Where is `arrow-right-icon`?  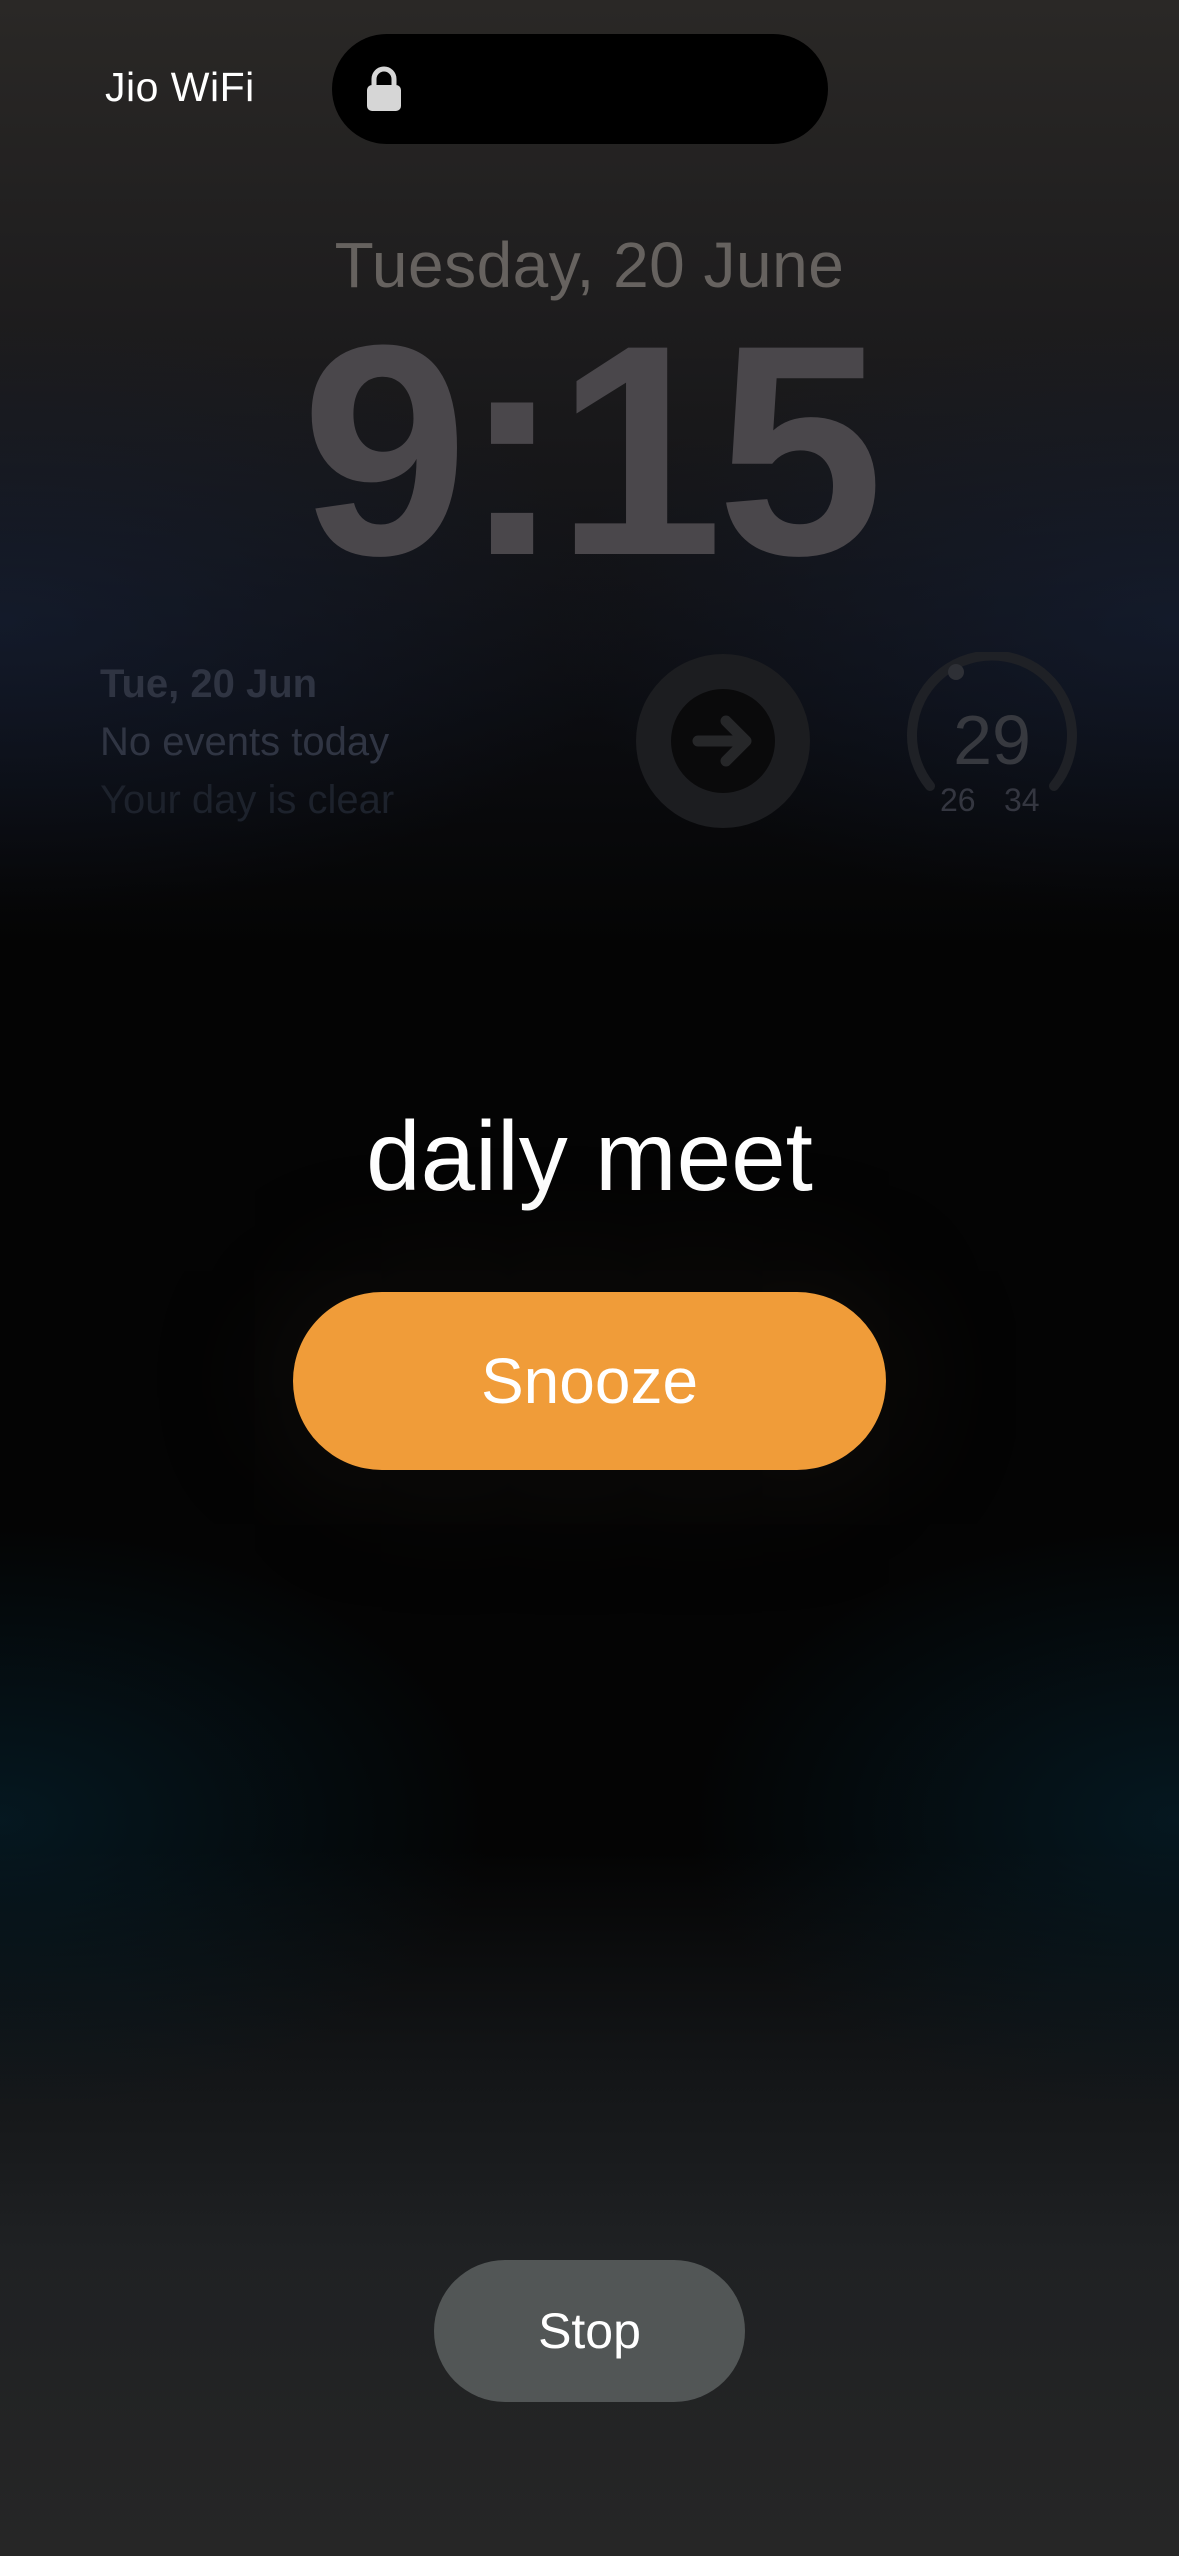
arrow-right-icon is located at coordinates (723, 741).